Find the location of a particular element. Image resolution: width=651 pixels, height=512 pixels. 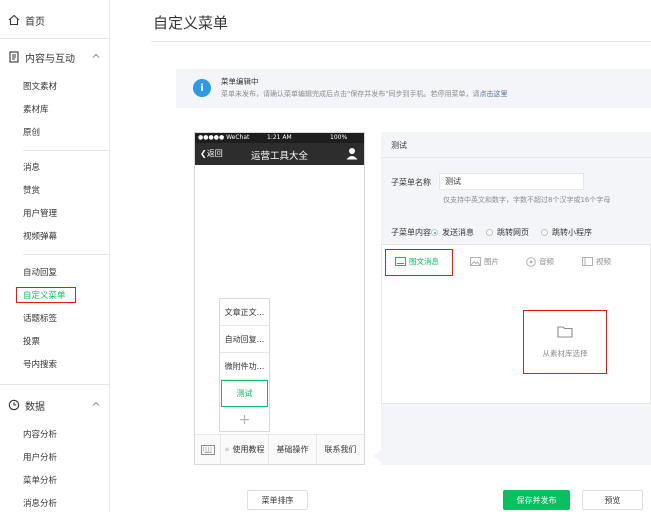

sub-menu-item-active: 测试 is located at coordinates (244, 393).